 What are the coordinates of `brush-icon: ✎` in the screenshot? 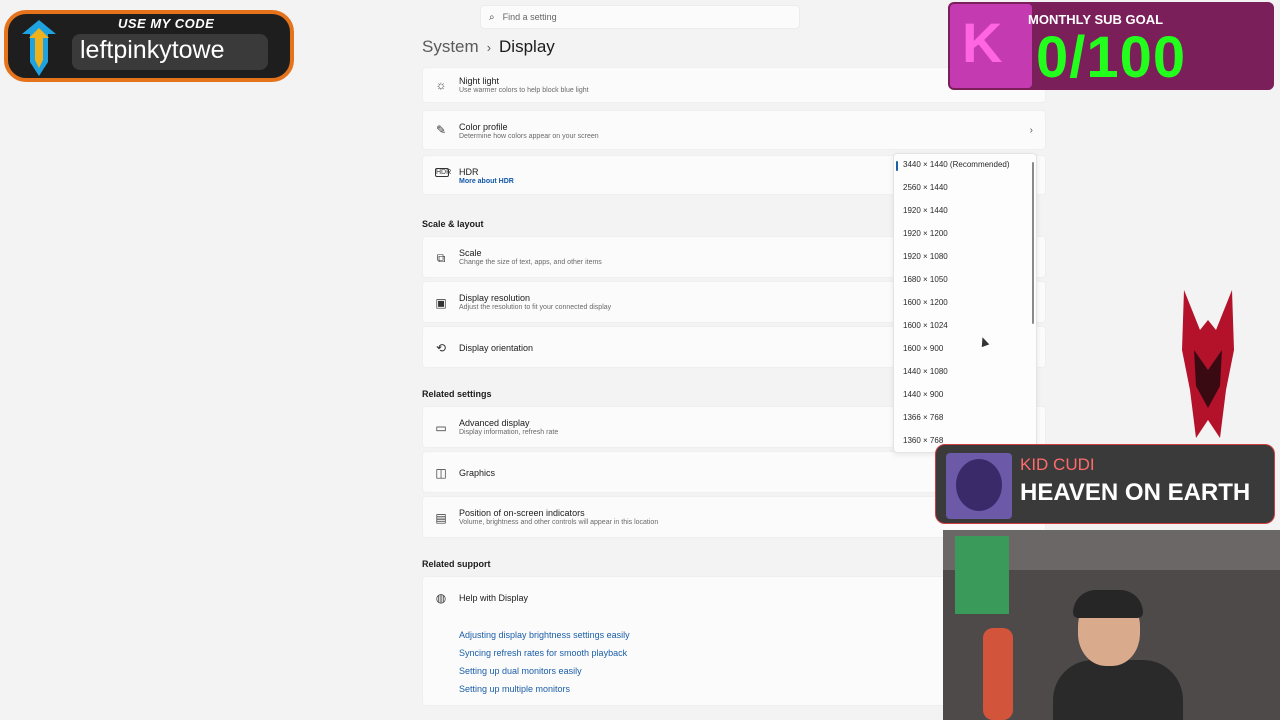 It's located at (441, 130).